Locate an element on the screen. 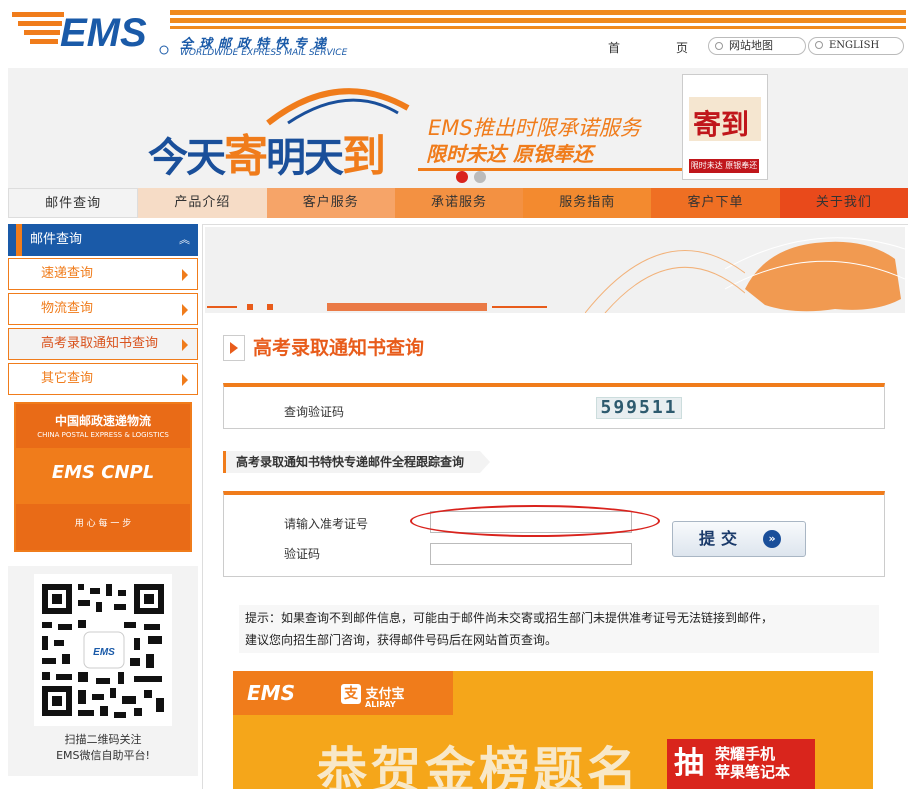 The width and height of the screenshot is (916, 789). home-link-2: 页 is located at coordinates (682, 48).